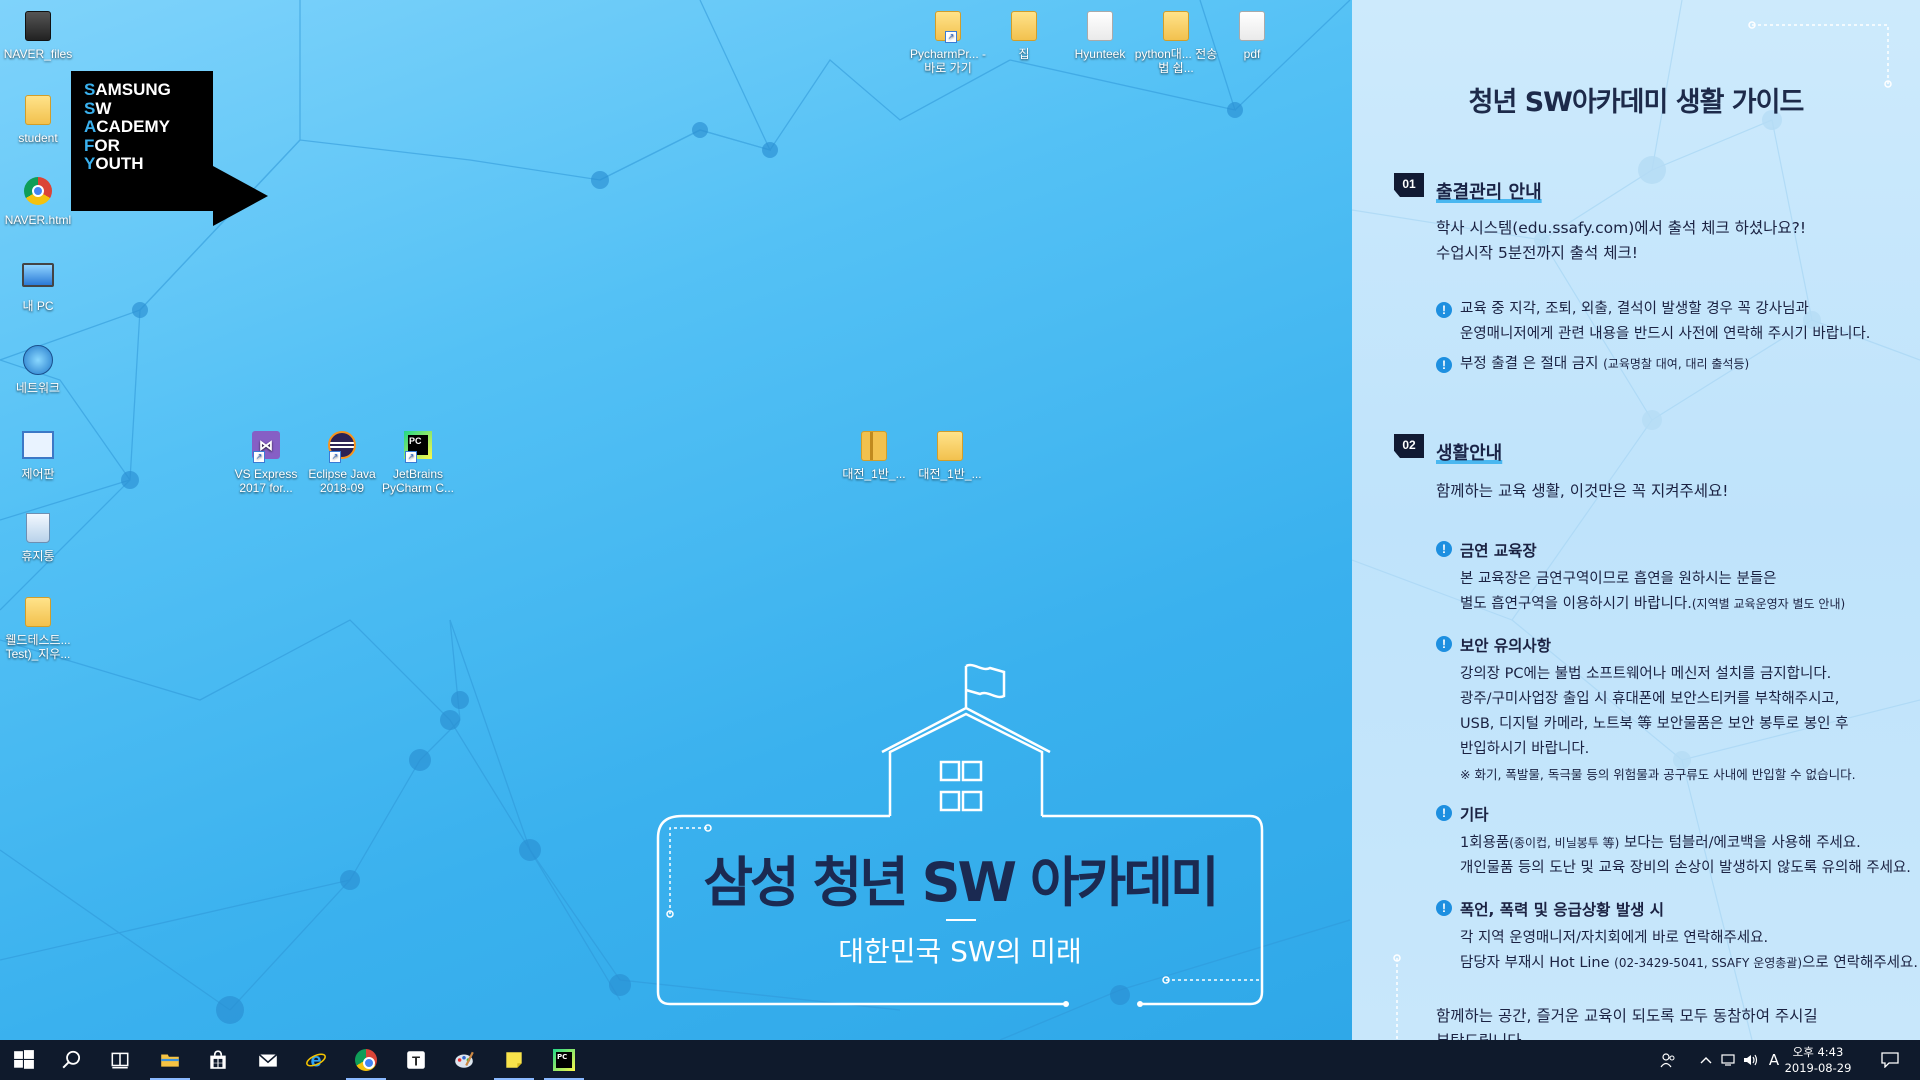  I want to click on taskbar-store, so click(218, 1060).